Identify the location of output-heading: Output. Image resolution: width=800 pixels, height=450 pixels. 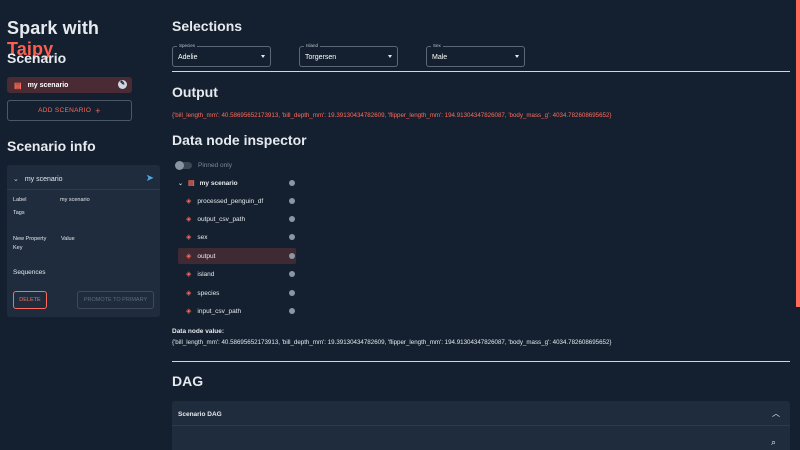
(195, 92).